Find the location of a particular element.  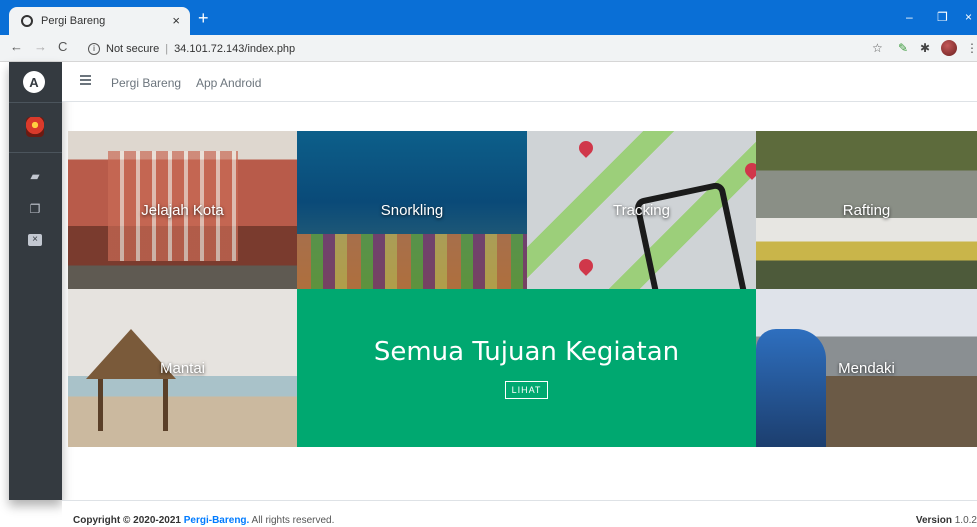

tile-label: Mantai is located at coordinates (182, 368).